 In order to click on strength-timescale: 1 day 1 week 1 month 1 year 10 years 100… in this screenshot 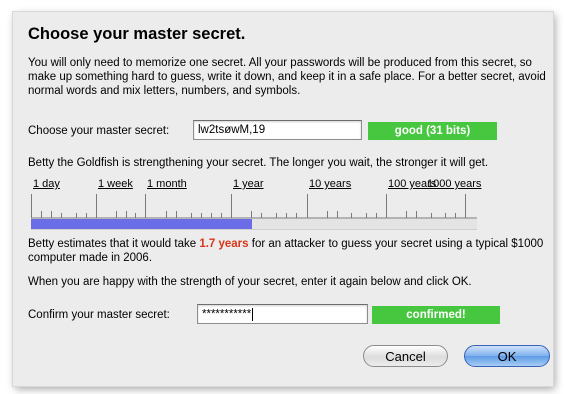, I will do `click(256, 204)`.